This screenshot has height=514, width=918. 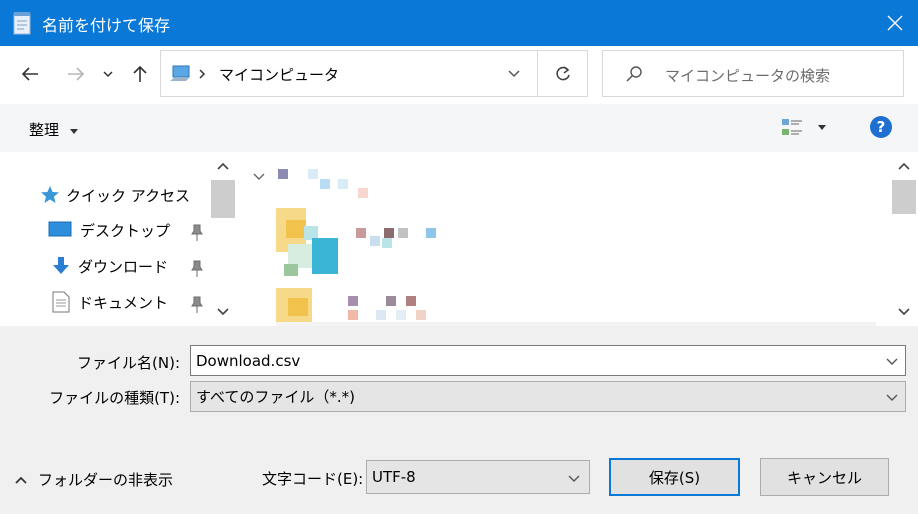 I want to click on desktop-icon, so click(x=60, y=229).